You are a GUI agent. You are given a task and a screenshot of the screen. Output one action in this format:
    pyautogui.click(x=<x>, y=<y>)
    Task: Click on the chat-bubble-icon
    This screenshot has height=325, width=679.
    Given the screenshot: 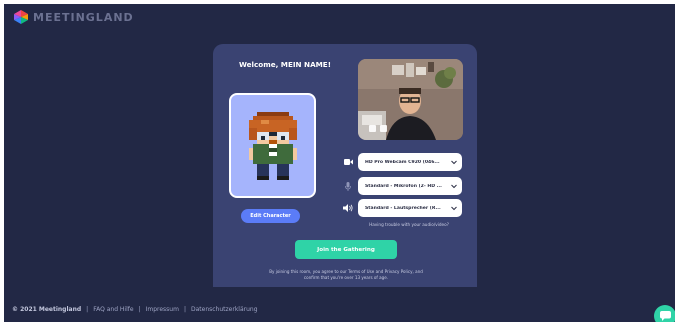 What is the action you would take?
    pyautogui.click(x=665, y=316)
    